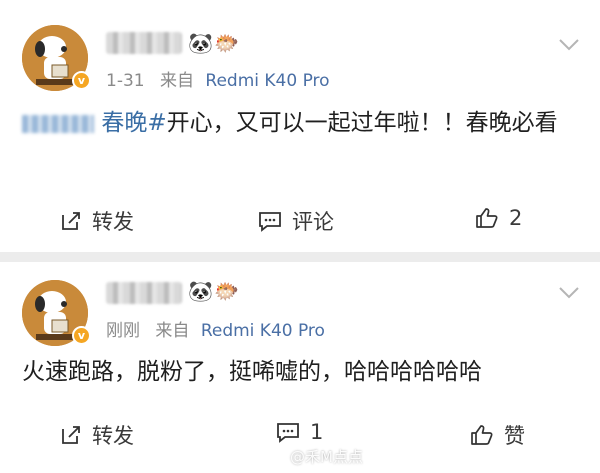 This screenshot has height=473, width=600. What do you see at coordinates (514, 436) in the screenshot?
I see `like-label: 赞` at bounding box center [514, 436].